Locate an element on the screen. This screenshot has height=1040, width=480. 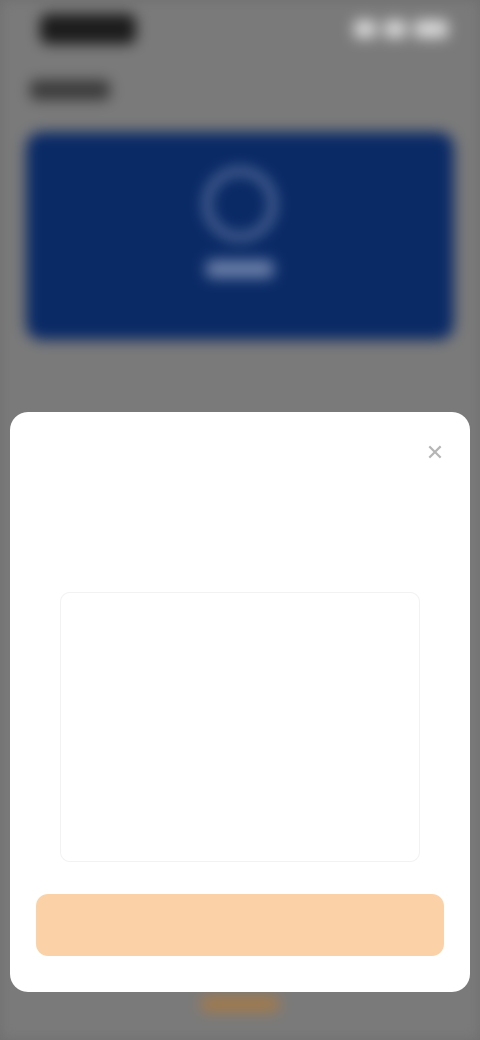
status-bar is located at coordinates (240, 30).